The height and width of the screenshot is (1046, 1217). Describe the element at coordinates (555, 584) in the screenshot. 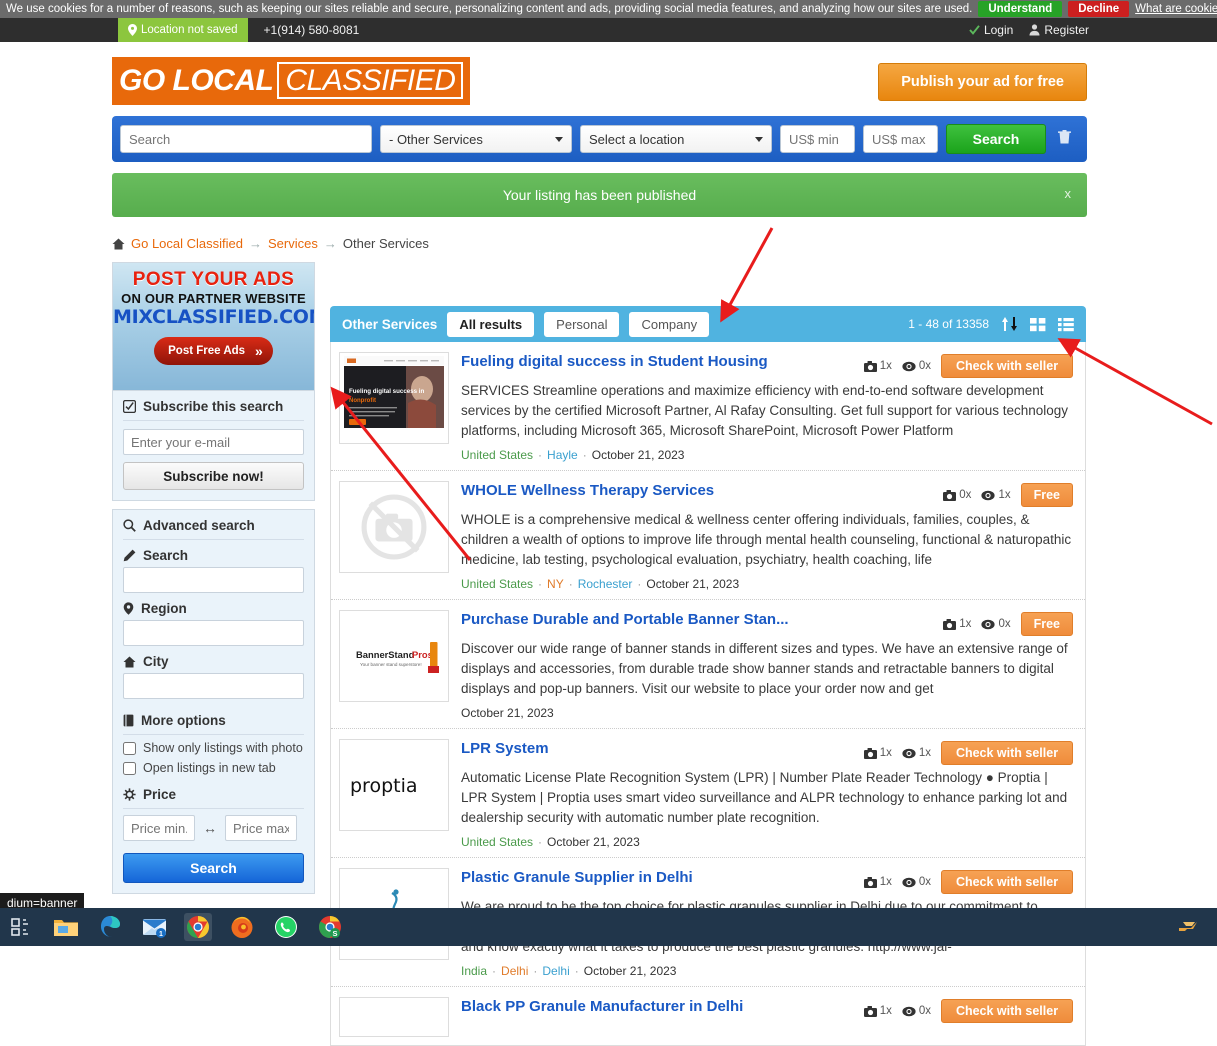

I see `listing-region: NY` at that location.